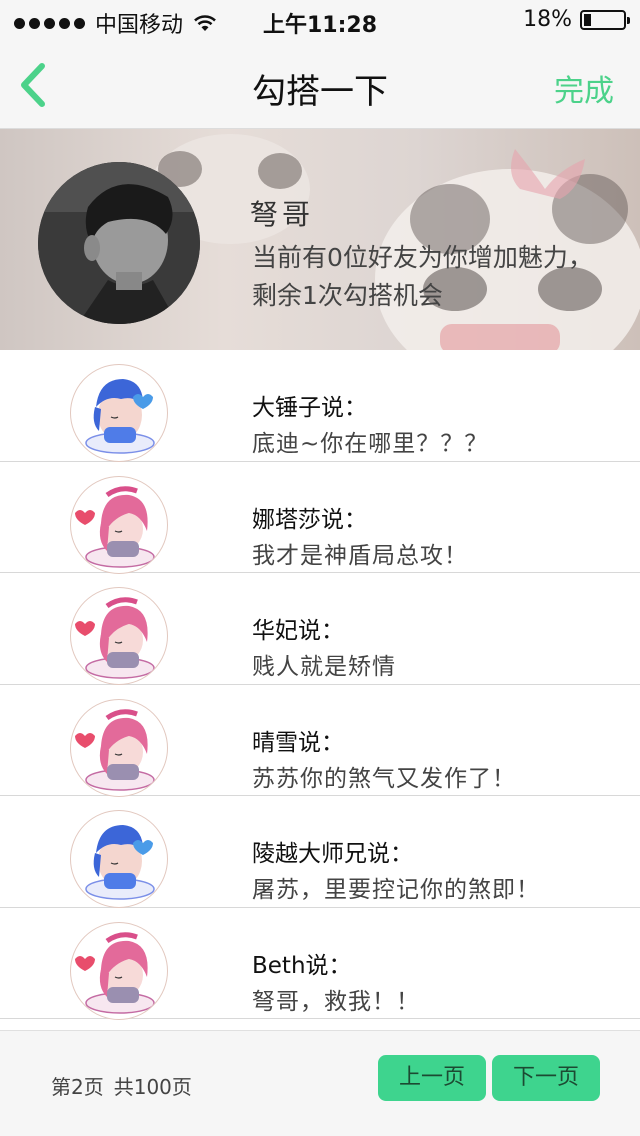 Image resolution: width=640 pixels, height=1136 pixels. What do you see at coordinates (309, 519) in the screenshot?
I see `message-sender: 娜塔莎说：` at bounding box center [309, 519].